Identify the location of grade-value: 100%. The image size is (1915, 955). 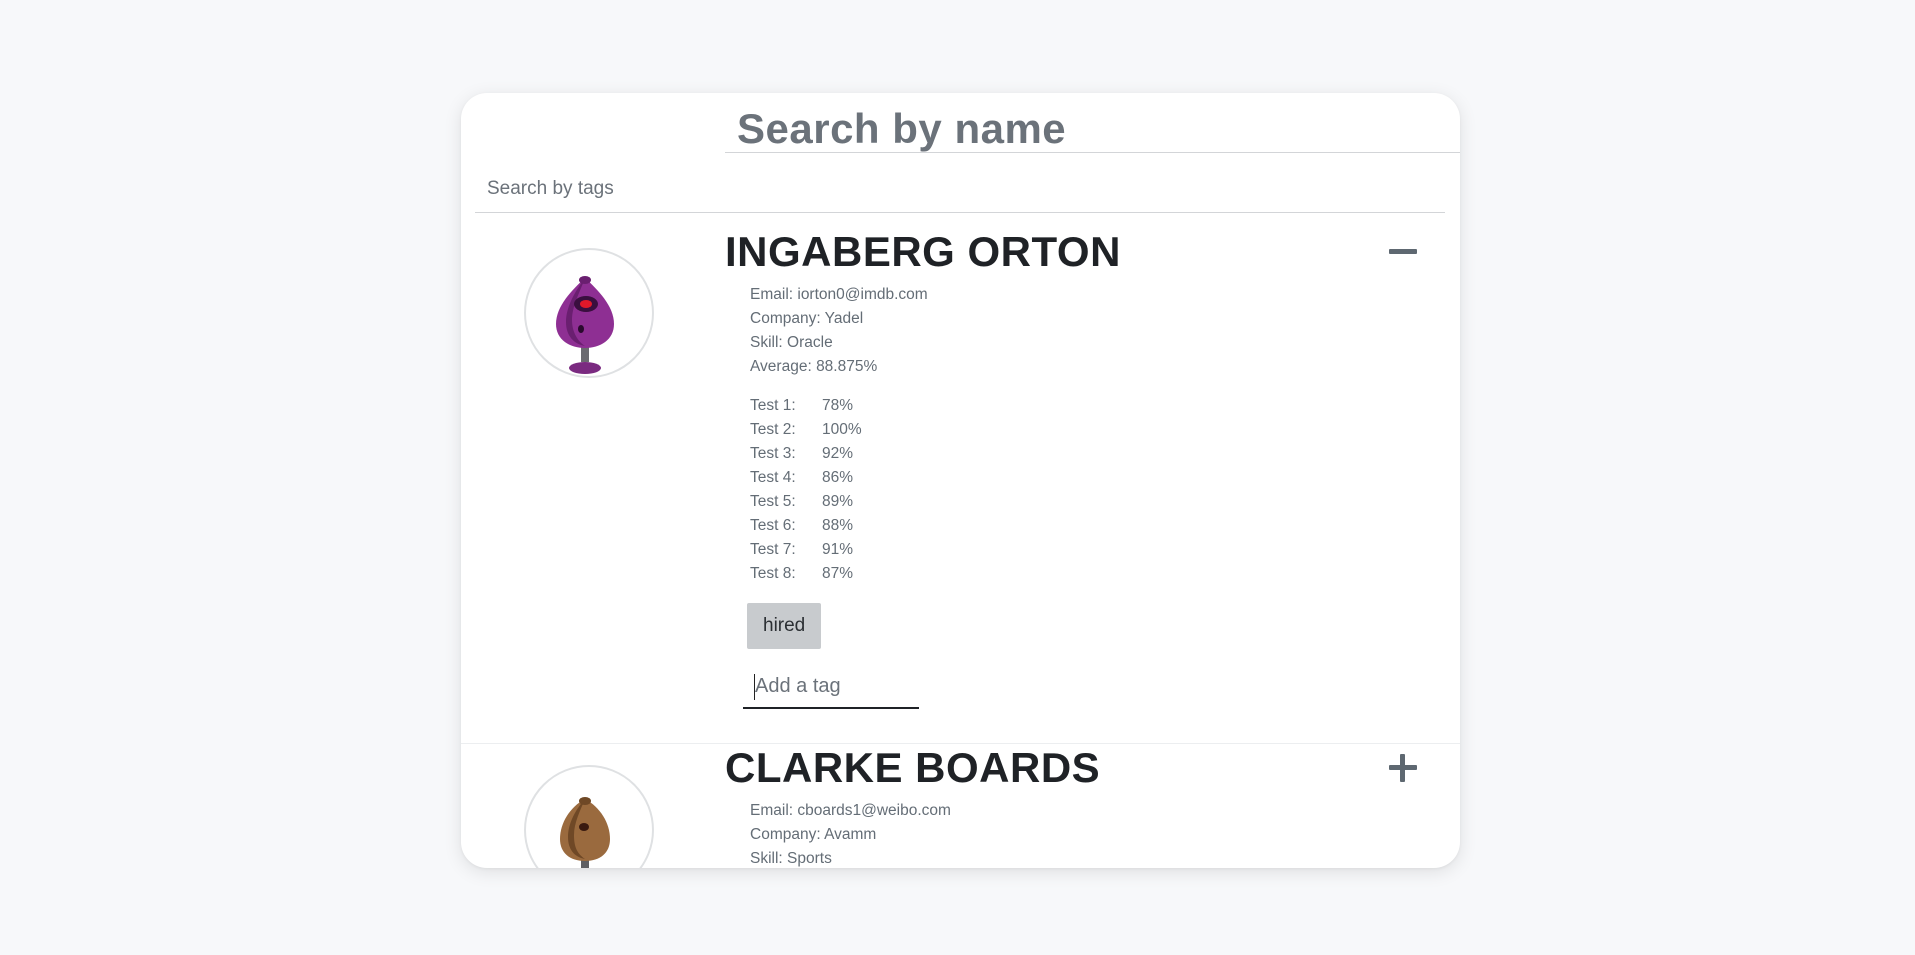
(842, 429).